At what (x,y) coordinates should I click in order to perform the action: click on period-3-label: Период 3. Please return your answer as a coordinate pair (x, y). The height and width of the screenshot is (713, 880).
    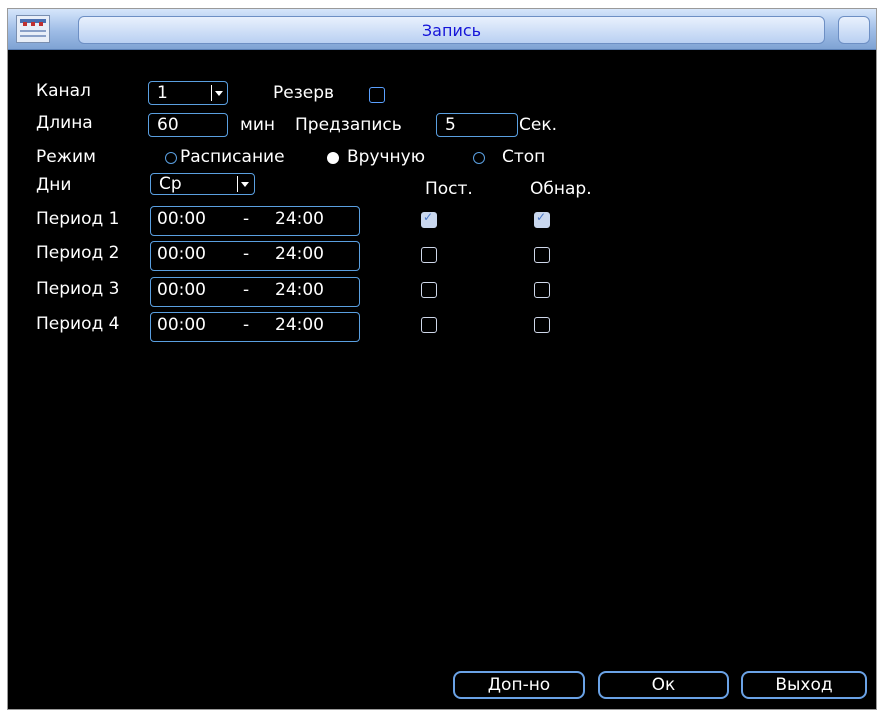
    Looking at the image, I should click on (78, 289).